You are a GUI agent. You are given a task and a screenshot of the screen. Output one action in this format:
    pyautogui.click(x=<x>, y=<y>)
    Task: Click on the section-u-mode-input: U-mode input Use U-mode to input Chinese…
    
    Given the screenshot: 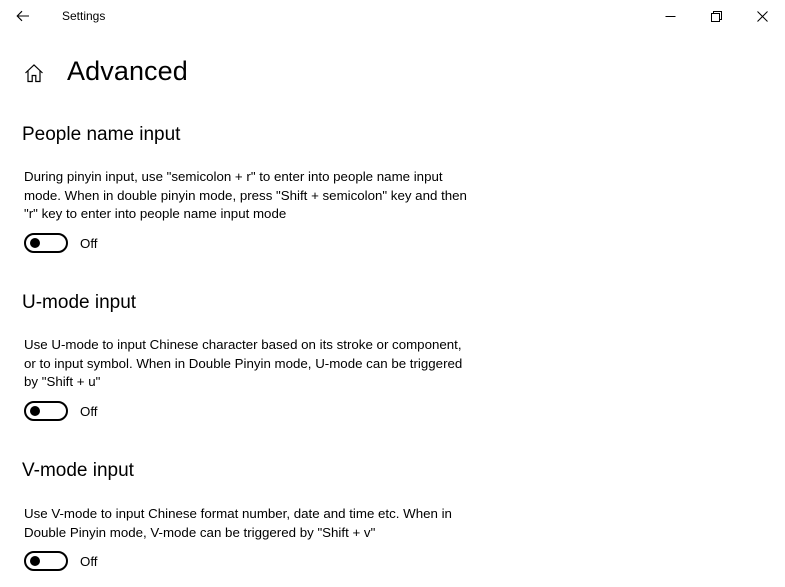 What is the action you would take?
    pyautogui.click(x=252, y=356)
    